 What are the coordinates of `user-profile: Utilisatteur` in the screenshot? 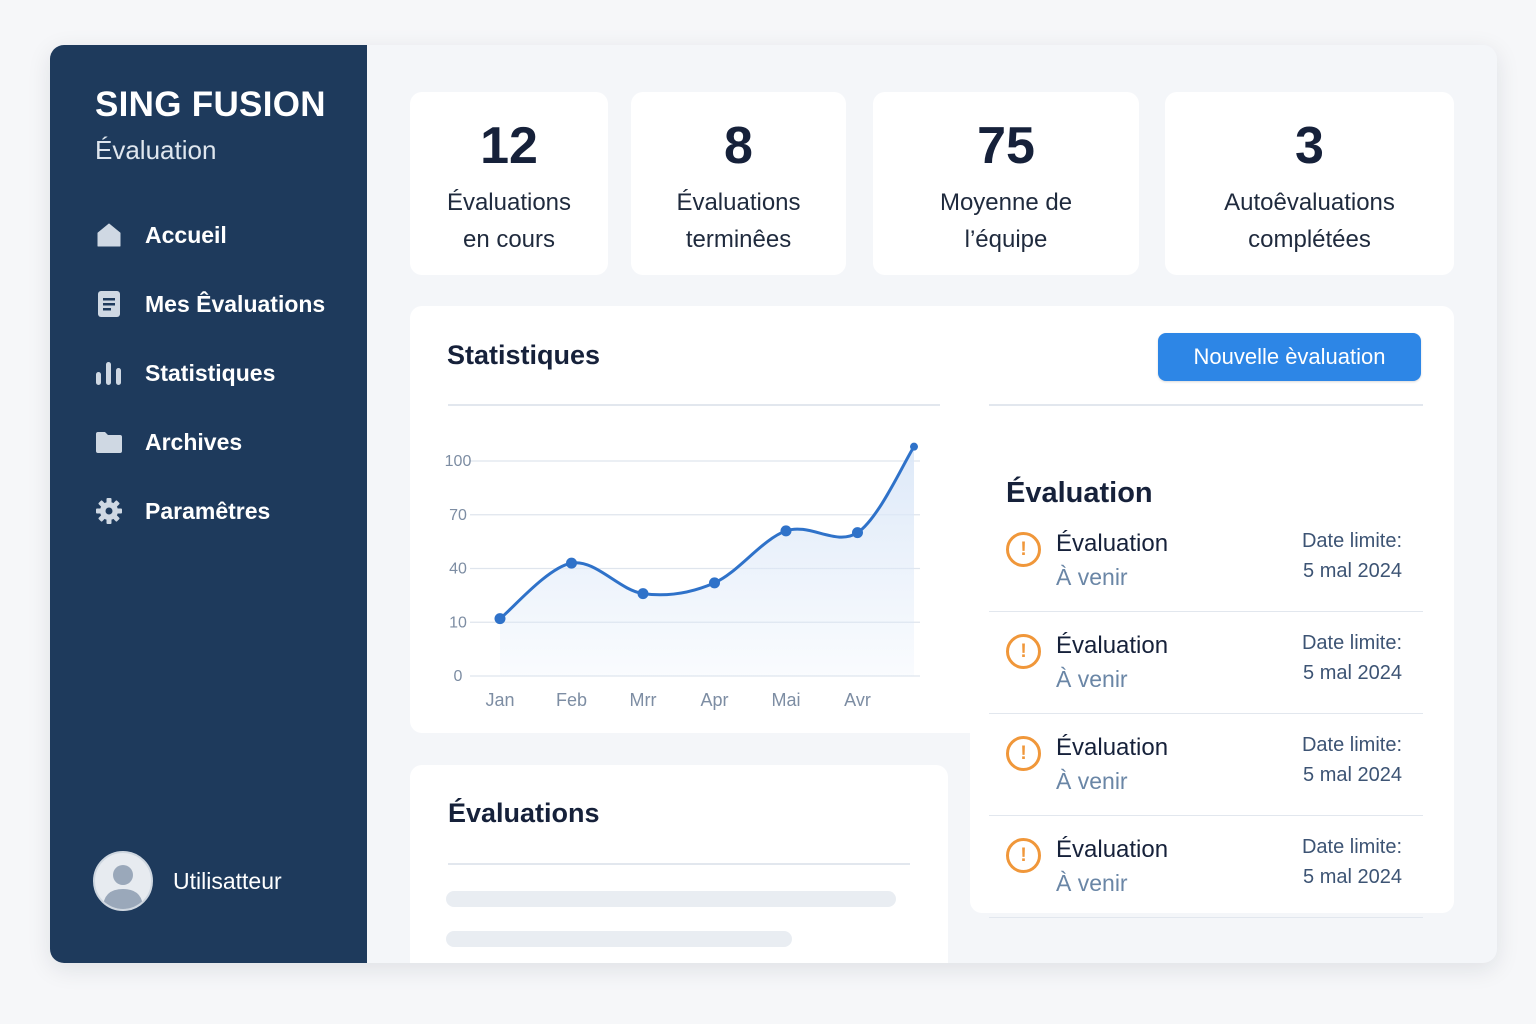 It's located at (187, 881).